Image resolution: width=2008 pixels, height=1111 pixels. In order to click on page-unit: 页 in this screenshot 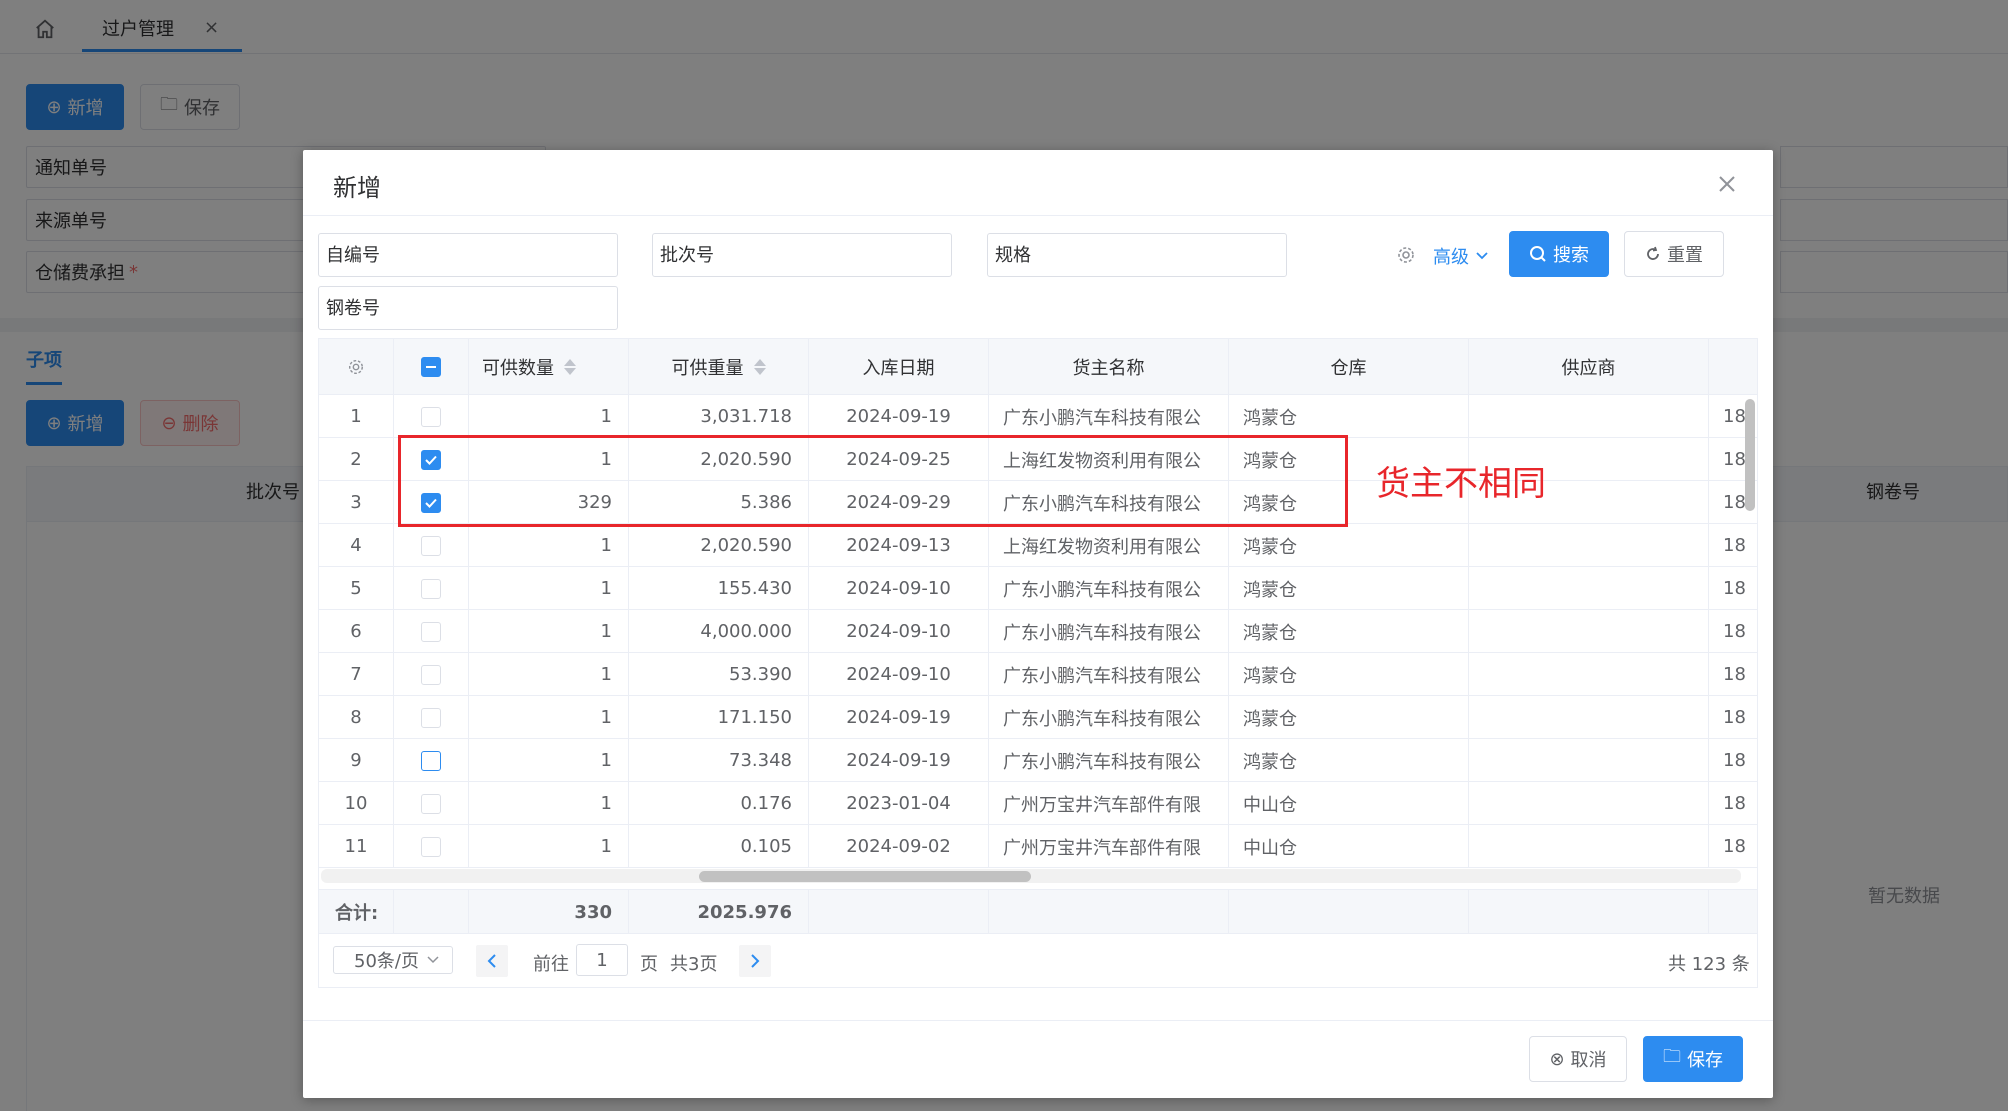, I will do `click(649, 964)`.